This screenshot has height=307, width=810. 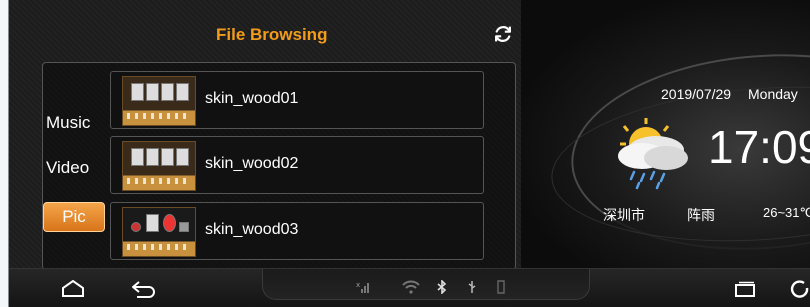 I want to click on navigation-bar: x, so click(x=409, y=287).